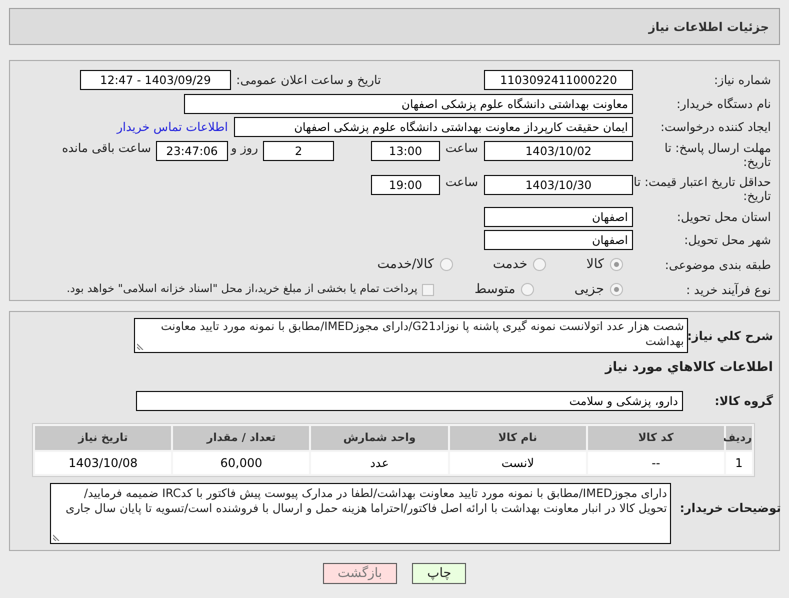 The height and width of the screenshot is (598, 789). I want to click on field-label: شهر محل تحویل:, so click(727, 239).